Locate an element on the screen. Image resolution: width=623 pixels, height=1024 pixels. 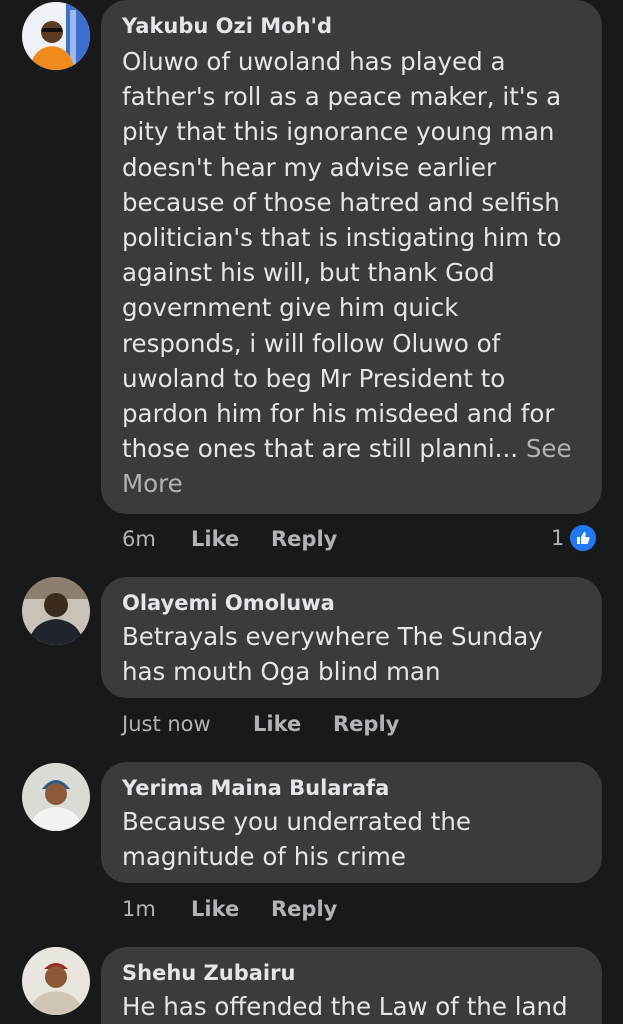
reaction-count: 1 is located at coordinates (575, 538).